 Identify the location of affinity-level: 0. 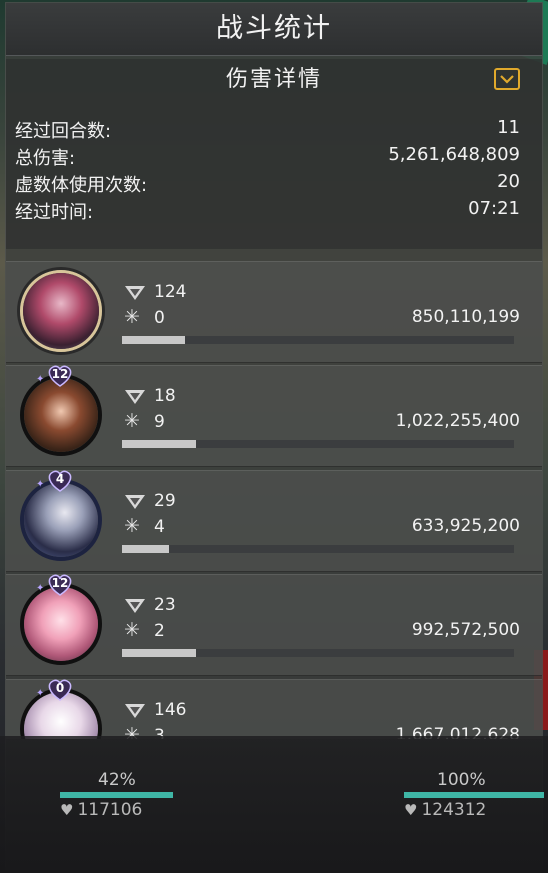
(60, 688).